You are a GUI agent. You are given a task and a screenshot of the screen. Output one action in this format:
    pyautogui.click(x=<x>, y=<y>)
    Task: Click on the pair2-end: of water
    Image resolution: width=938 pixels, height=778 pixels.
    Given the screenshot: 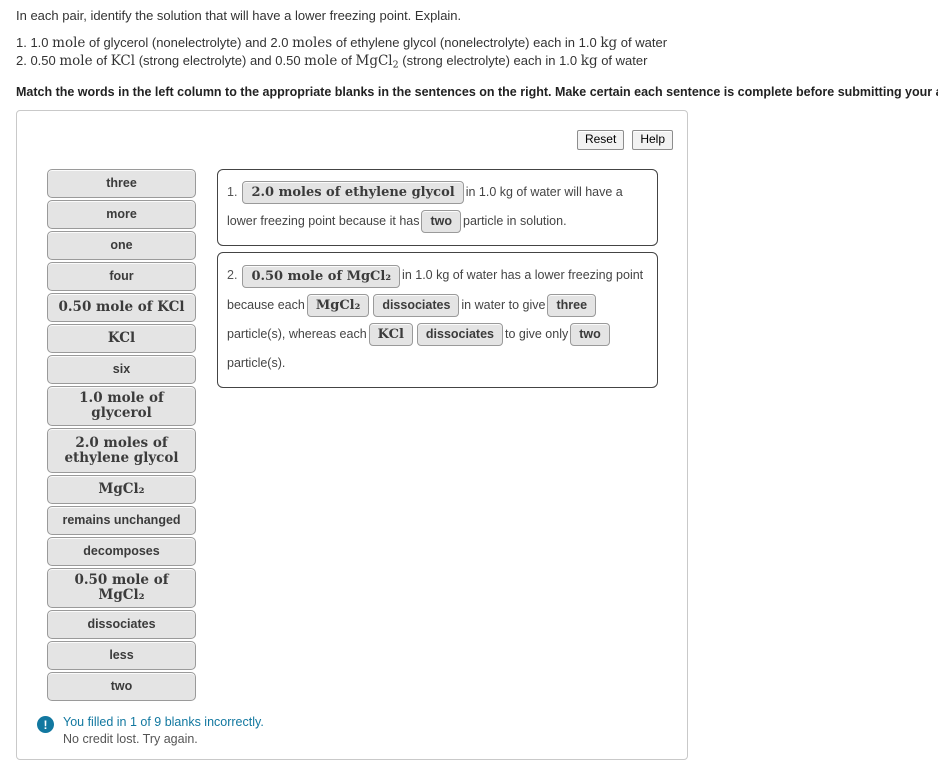 What is the action you would take?
    pyautogui.click(x=622, y=60)
    